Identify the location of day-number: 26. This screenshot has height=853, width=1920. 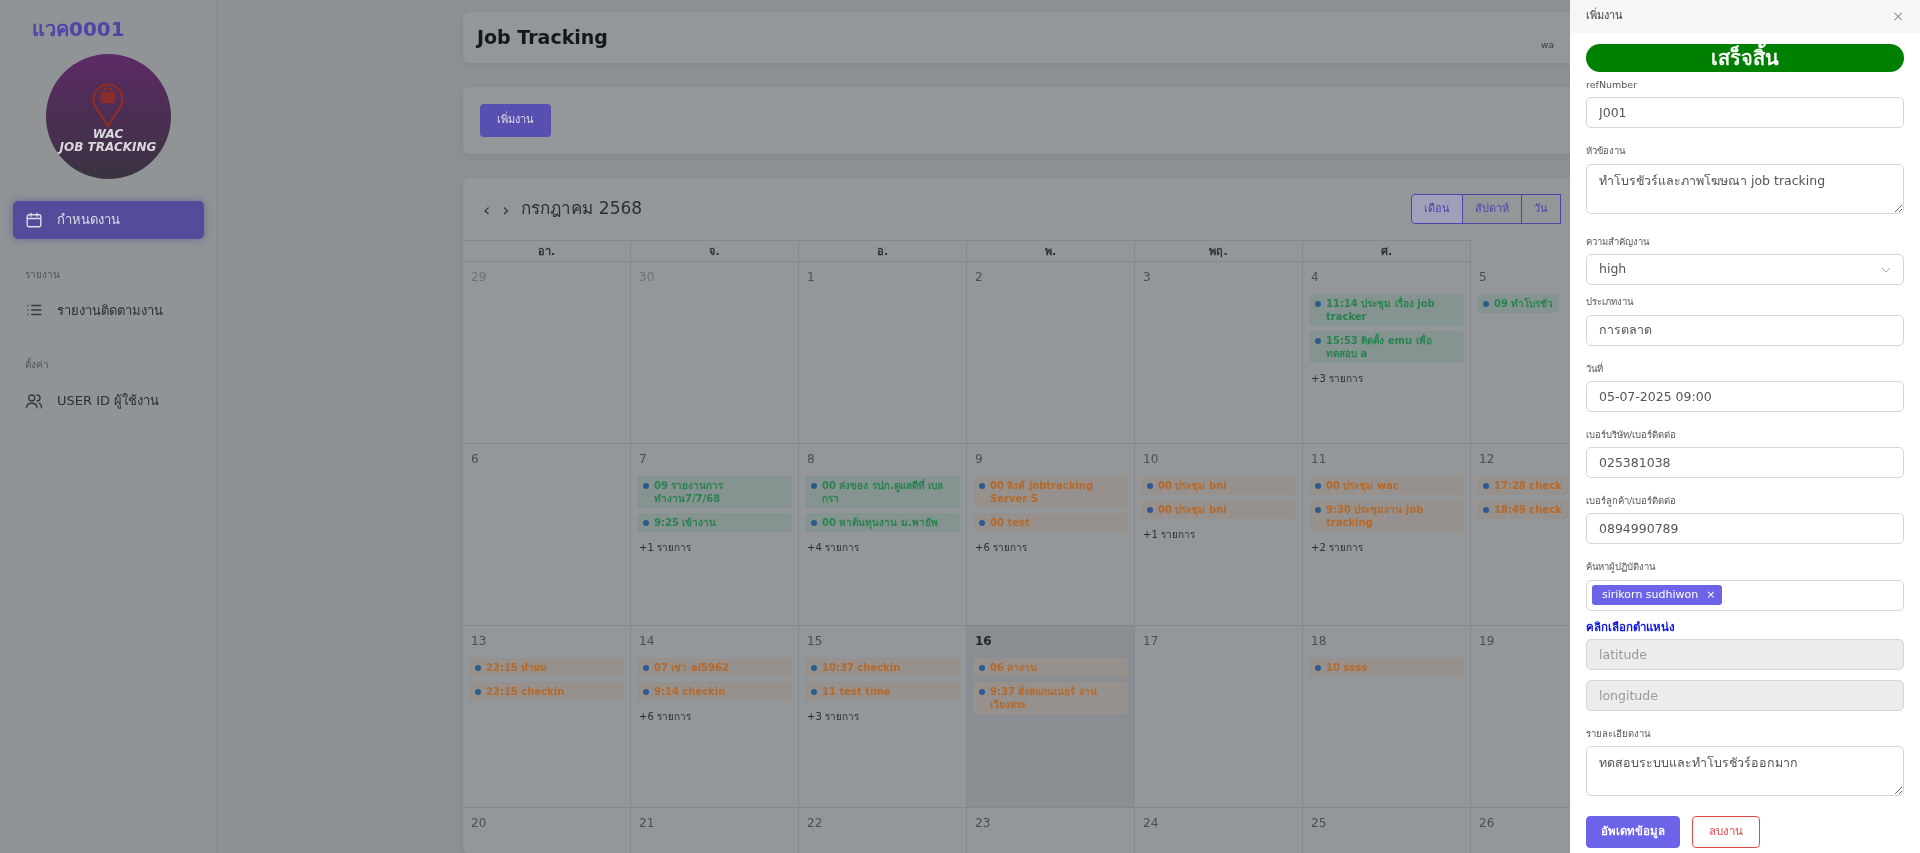
(1487, 823).